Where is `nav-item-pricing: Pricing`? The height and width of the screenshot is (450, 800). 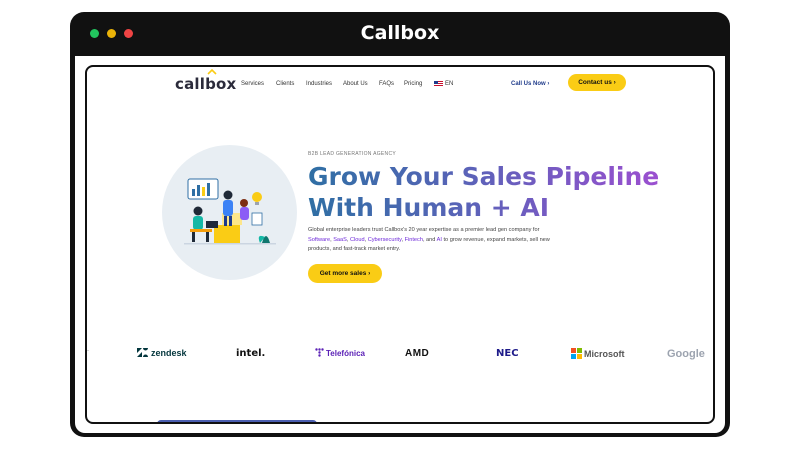 nav-item-pricing: Pricing is located at coordinates (413, 84).